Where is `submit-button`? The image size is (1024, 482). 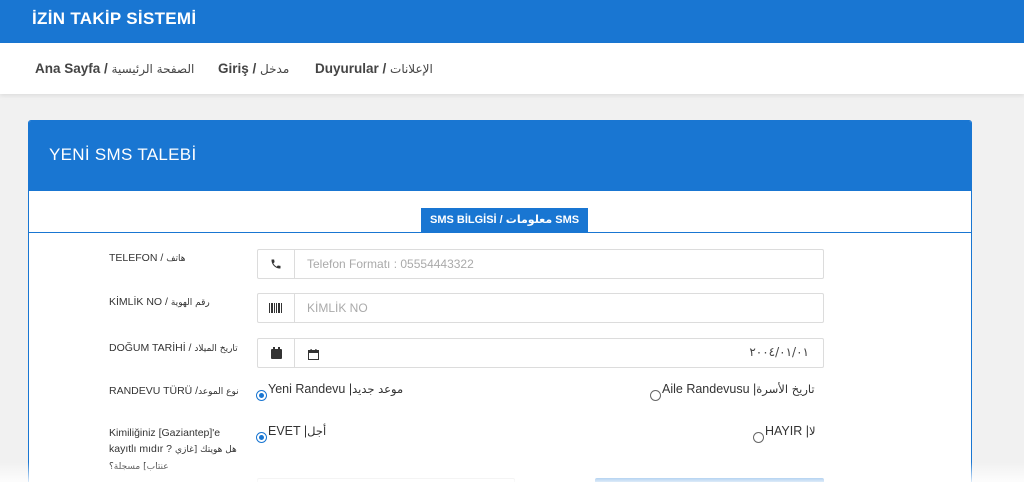 submit-button is located at coordinates (709, 480).